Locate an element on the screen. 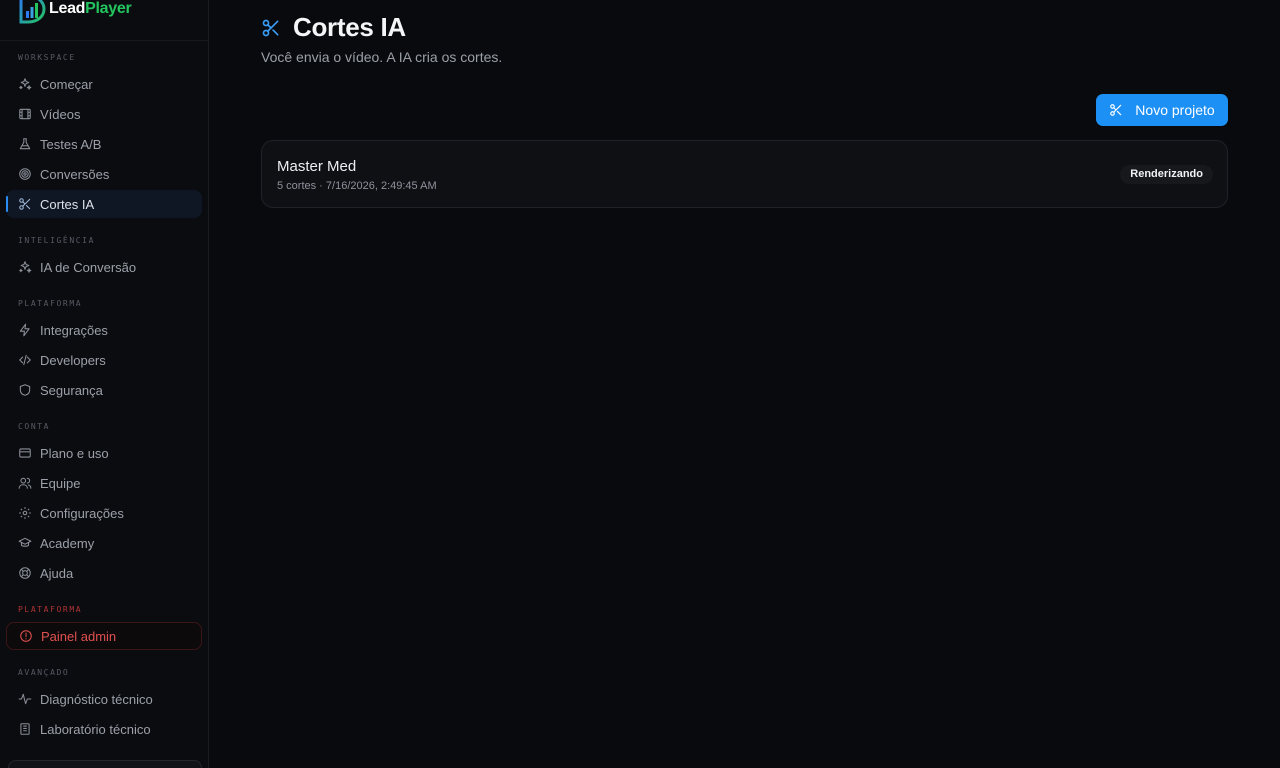  sidebar-item-painel-admin: Painel admin is located at coordinates (104, 636).